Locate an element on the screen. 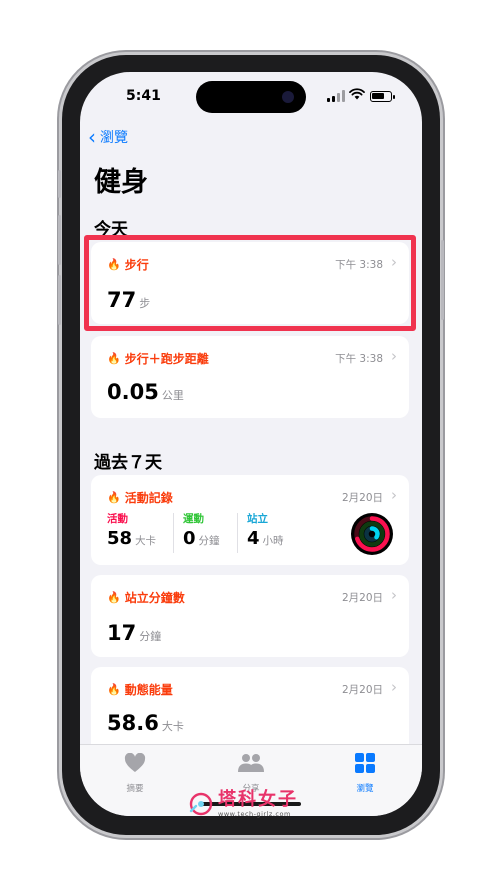 This screenshot has width=500, height=889. card-header: 🔥 活動記錄 is located at coordinates (140, 497).